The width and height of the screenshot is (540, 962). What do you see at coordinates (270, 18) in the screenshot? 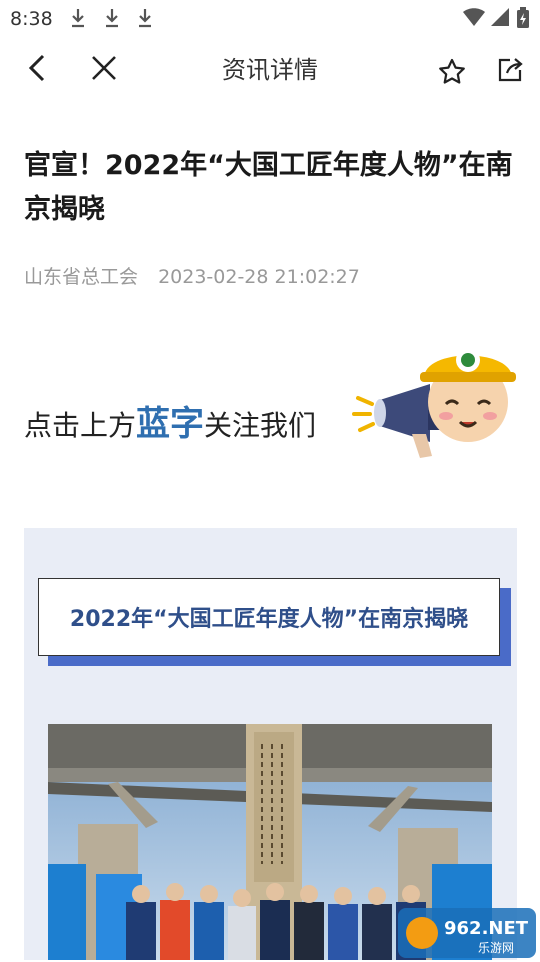
I see `status-bar: 8:38` at bounding box center [270, 18].